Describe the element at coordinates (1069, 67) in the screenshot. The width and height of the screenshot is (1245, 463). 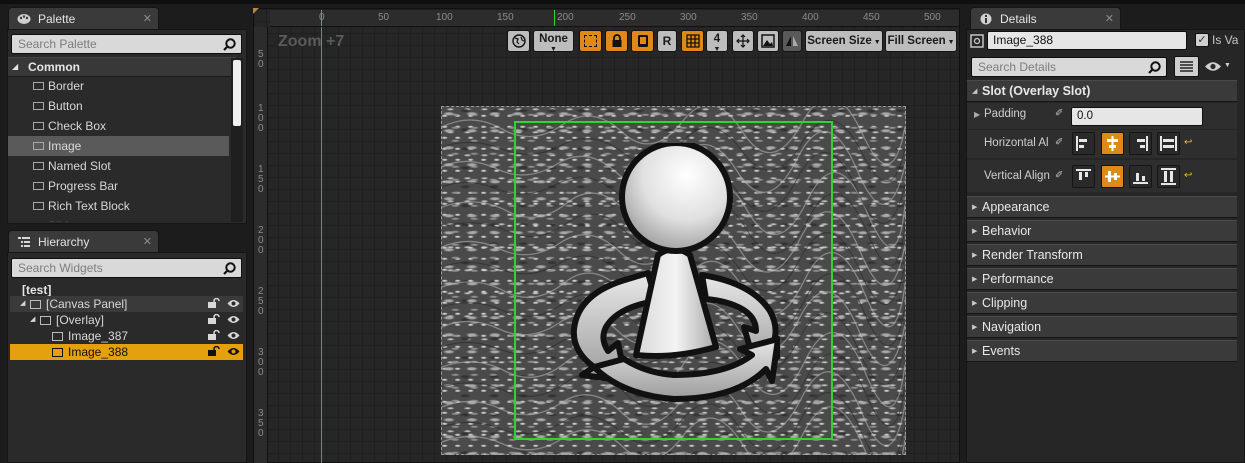
I see `details-search-input: Search Details` at that location.